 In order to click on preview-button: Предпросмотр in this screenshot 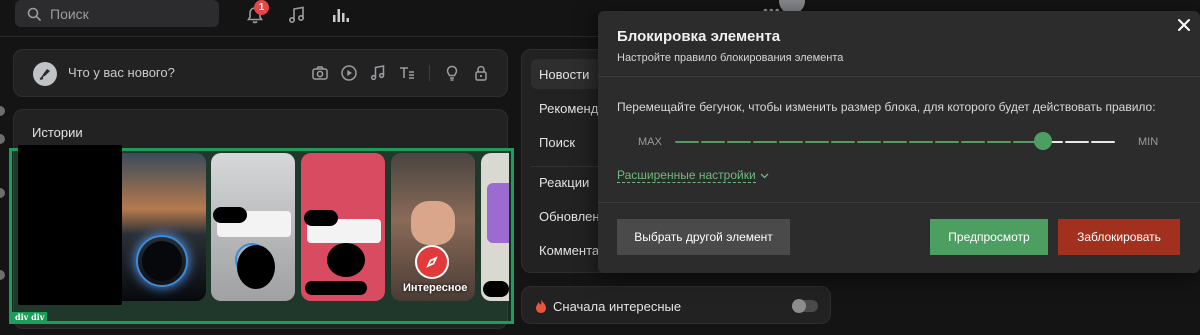, I will do `click(989, 237)`.